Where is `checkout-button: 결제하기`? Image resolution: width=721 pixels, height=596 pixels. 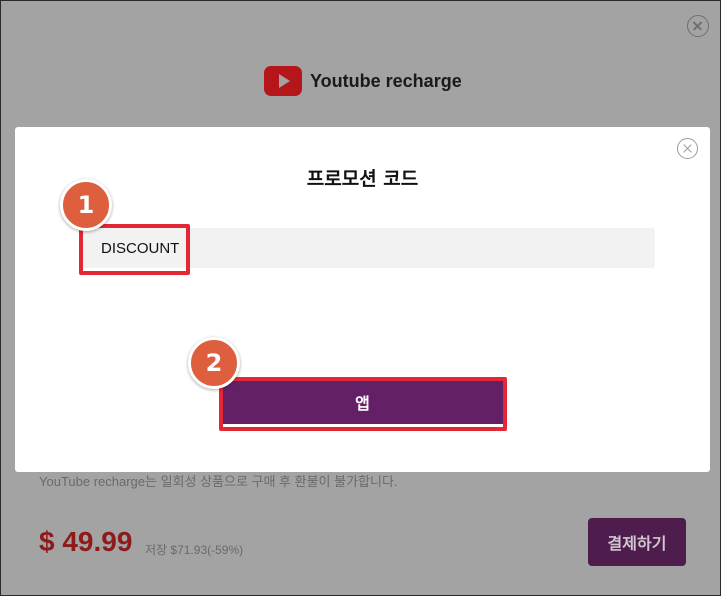 checkout-button: 결제하기 is located at coordinates (637, 542).